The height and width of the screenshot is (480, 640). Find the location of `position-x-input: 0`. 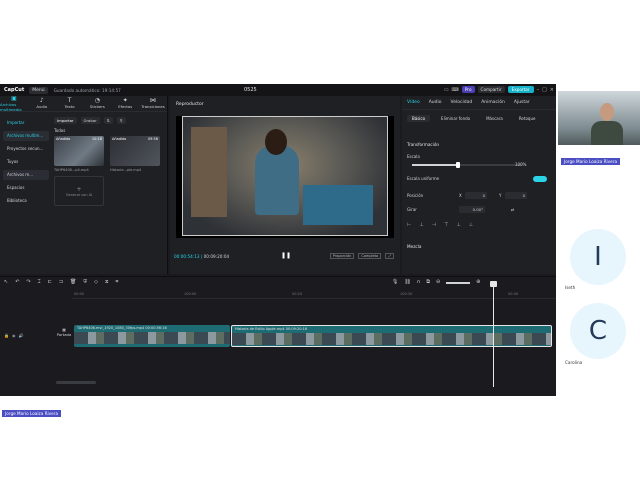

position-x-input: 0 is located at coordinates (476, 195).